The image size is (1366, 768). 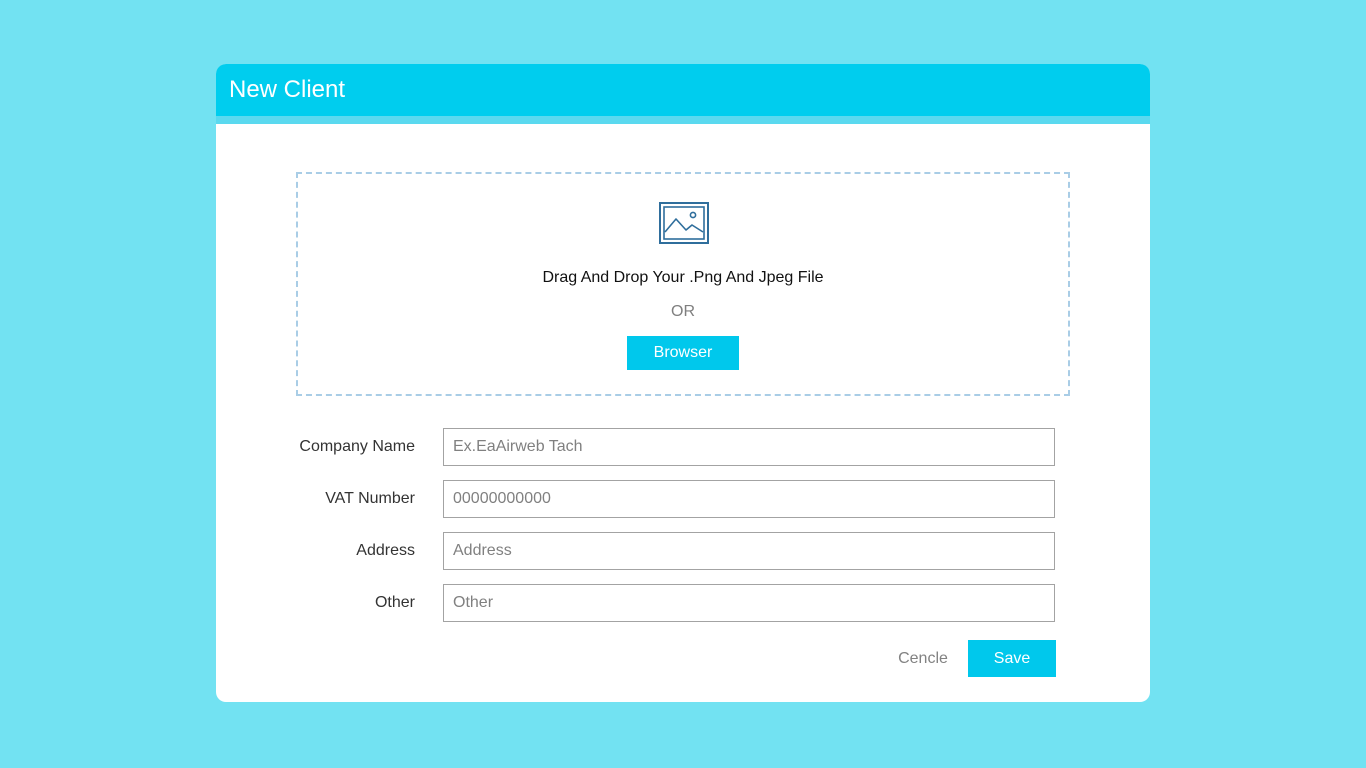 I want to click on other-label: Other, so click(x=394, y=602).